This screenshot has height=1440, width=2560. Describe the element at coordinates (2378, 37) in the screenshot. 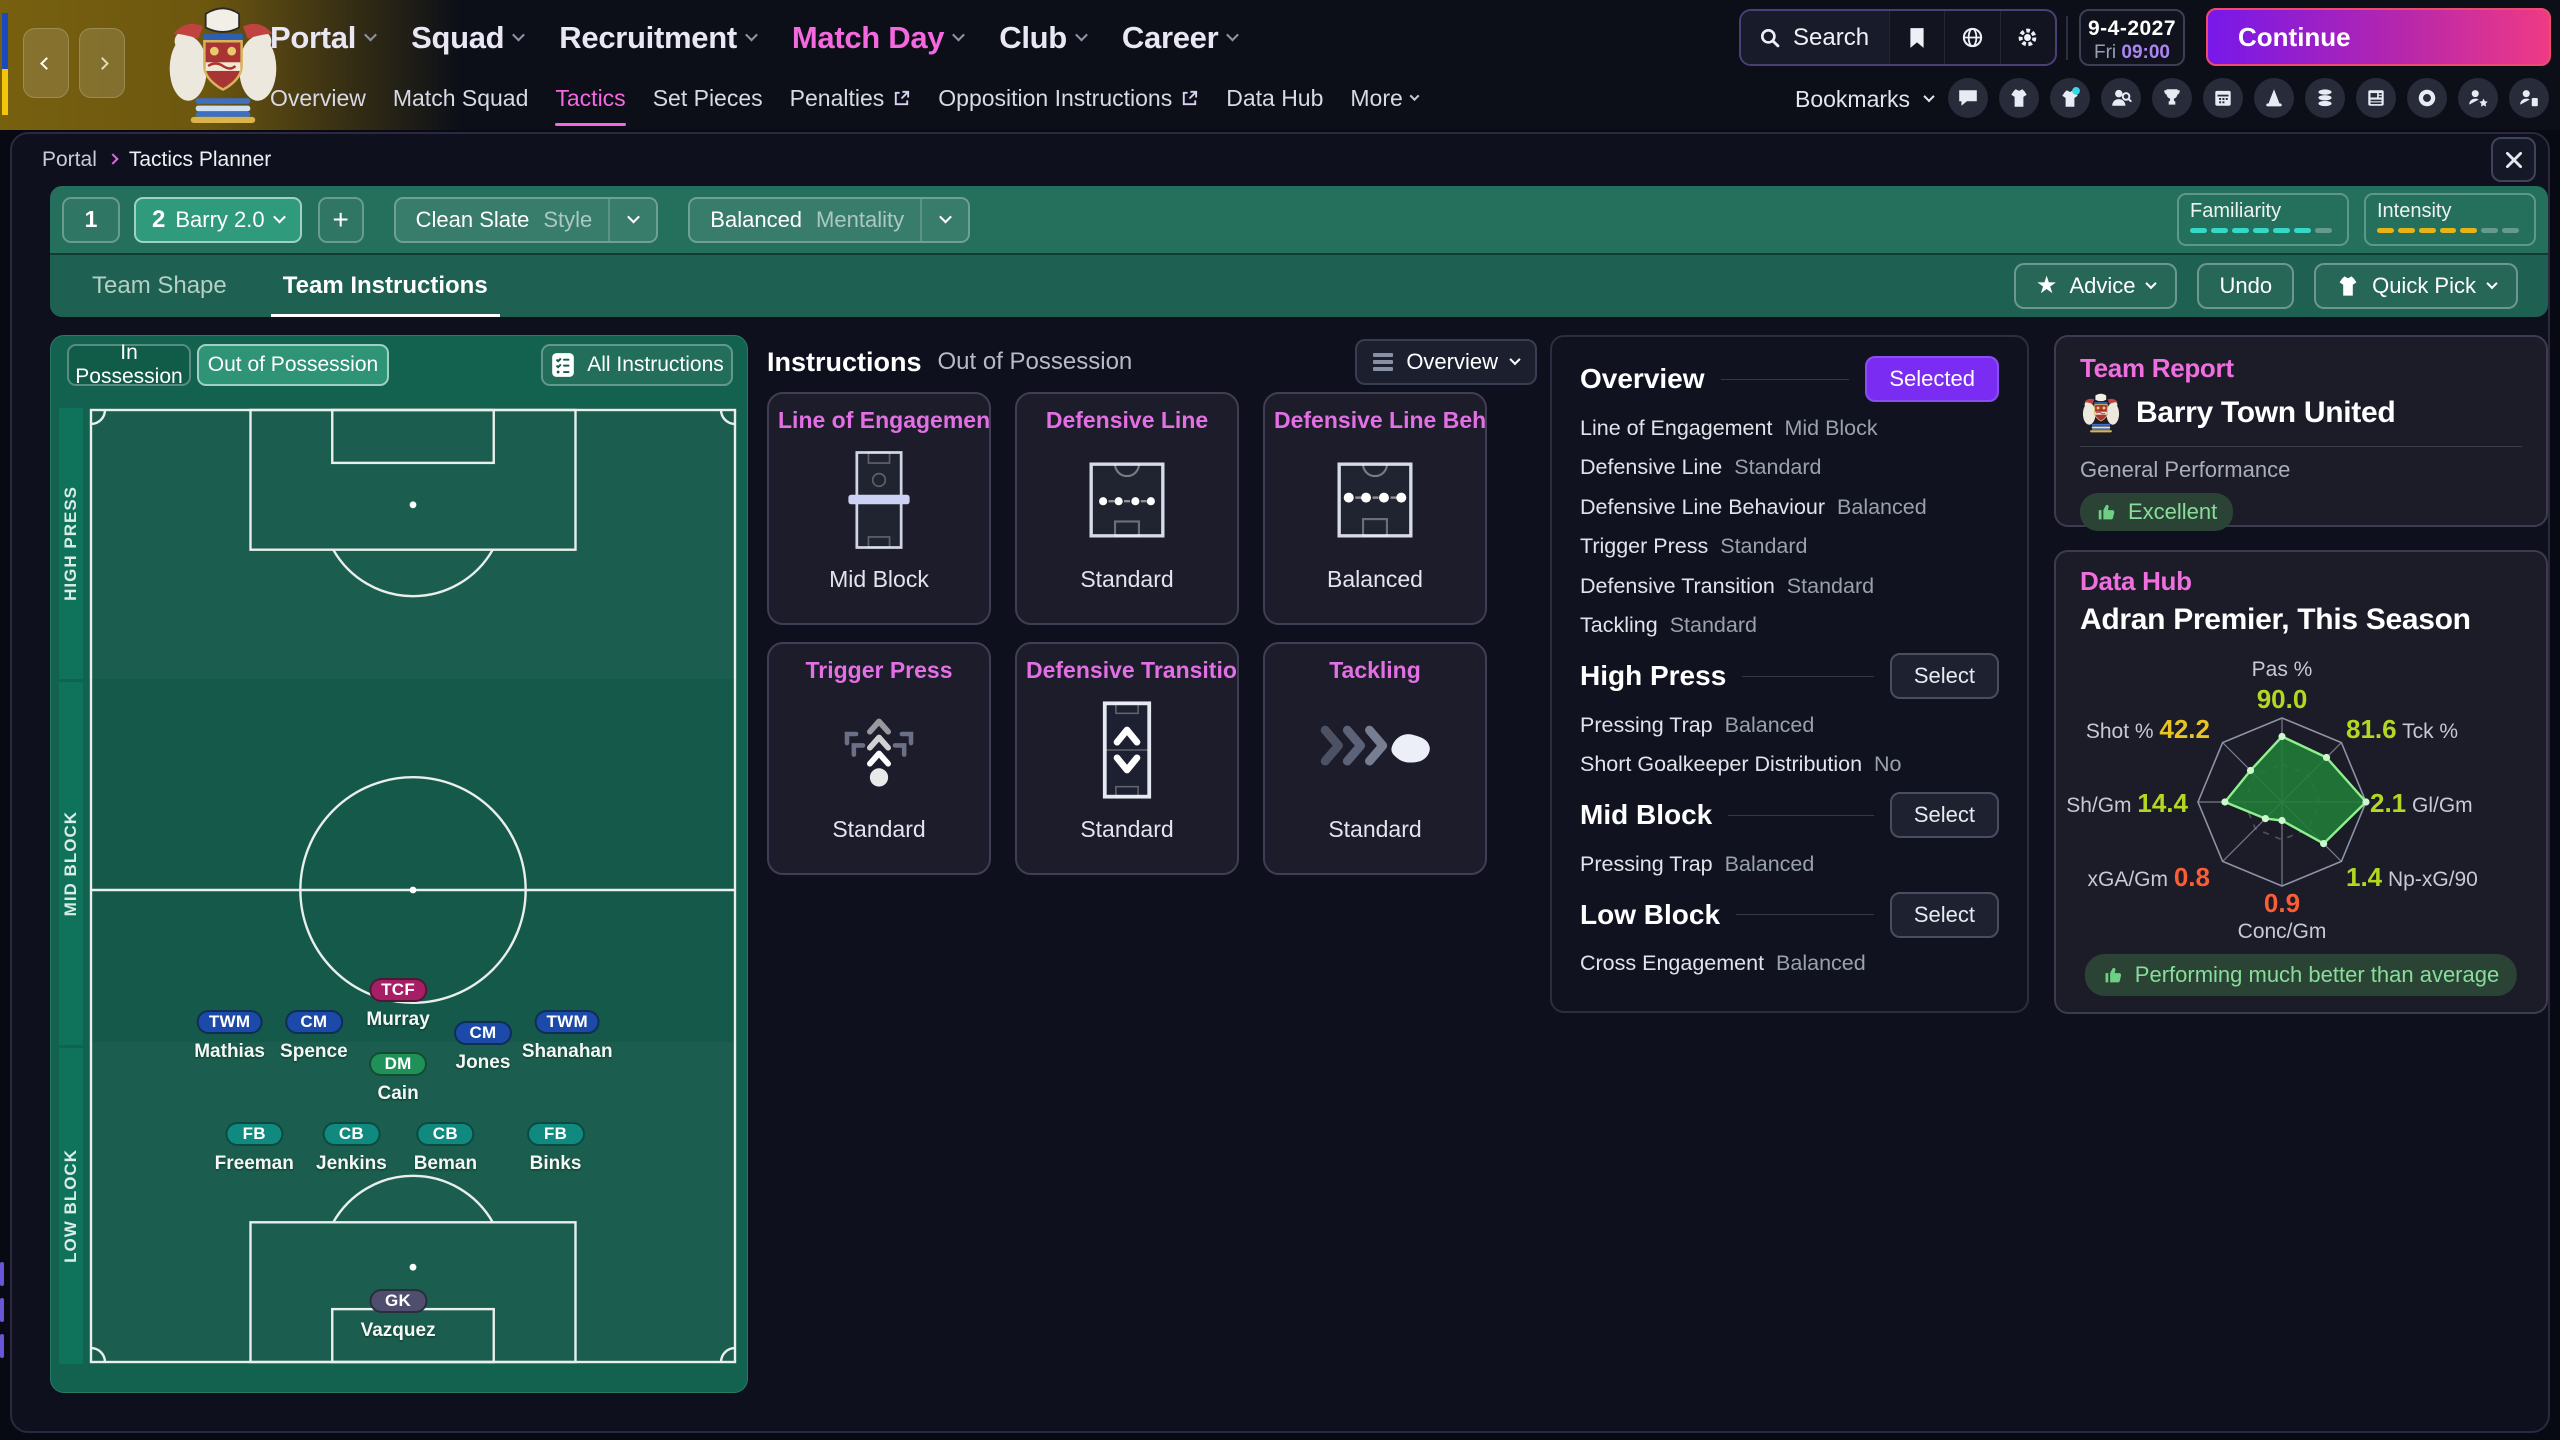

I see `continue-button: Continue` at that location.